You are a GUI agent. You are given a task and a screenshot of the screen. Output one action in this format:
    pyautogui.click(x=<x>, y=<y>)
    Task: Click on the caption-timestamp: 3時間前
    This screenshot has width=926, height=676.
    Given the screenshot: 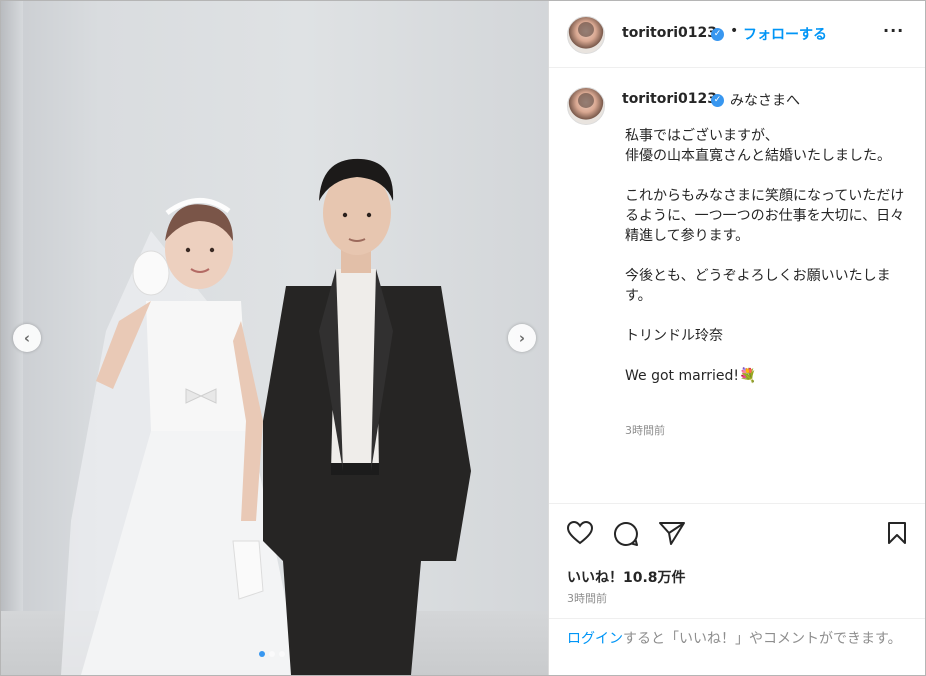 What is the action you would take?
    pyautogui.click(x=645, y=430)
    